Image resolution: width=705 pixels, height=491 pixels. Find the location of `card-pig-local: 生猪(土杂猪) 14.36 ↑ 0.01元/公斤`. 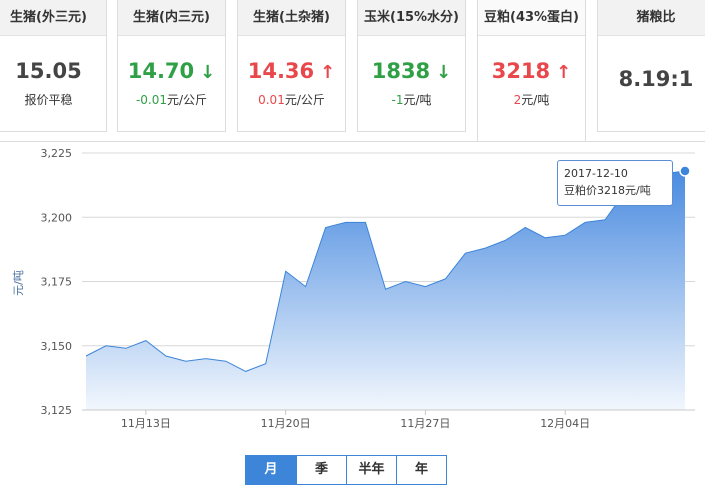

card-pig-local: 生猪(土杂猪) 14.36 ↑ 0.01元/公斤 is located at coordinates (291, 66).